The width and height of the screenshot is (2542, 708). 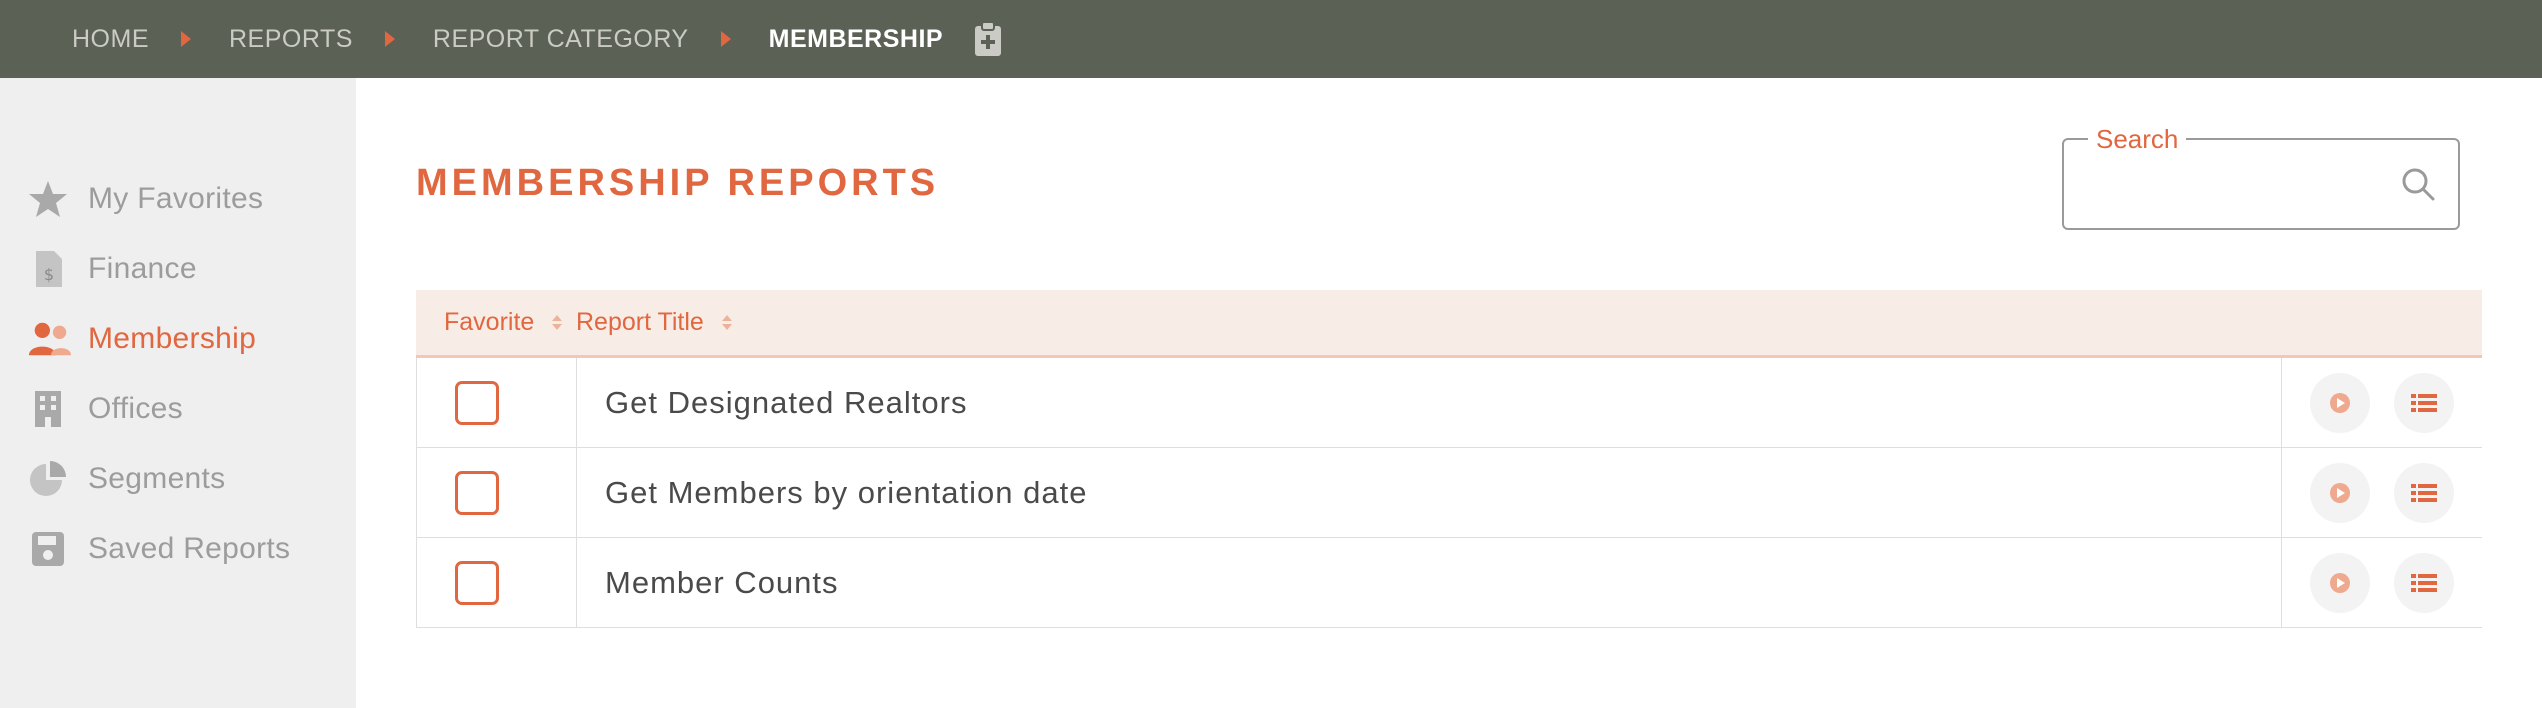 I want to click on clipboard-add-icon, so click(x=988, y=39).